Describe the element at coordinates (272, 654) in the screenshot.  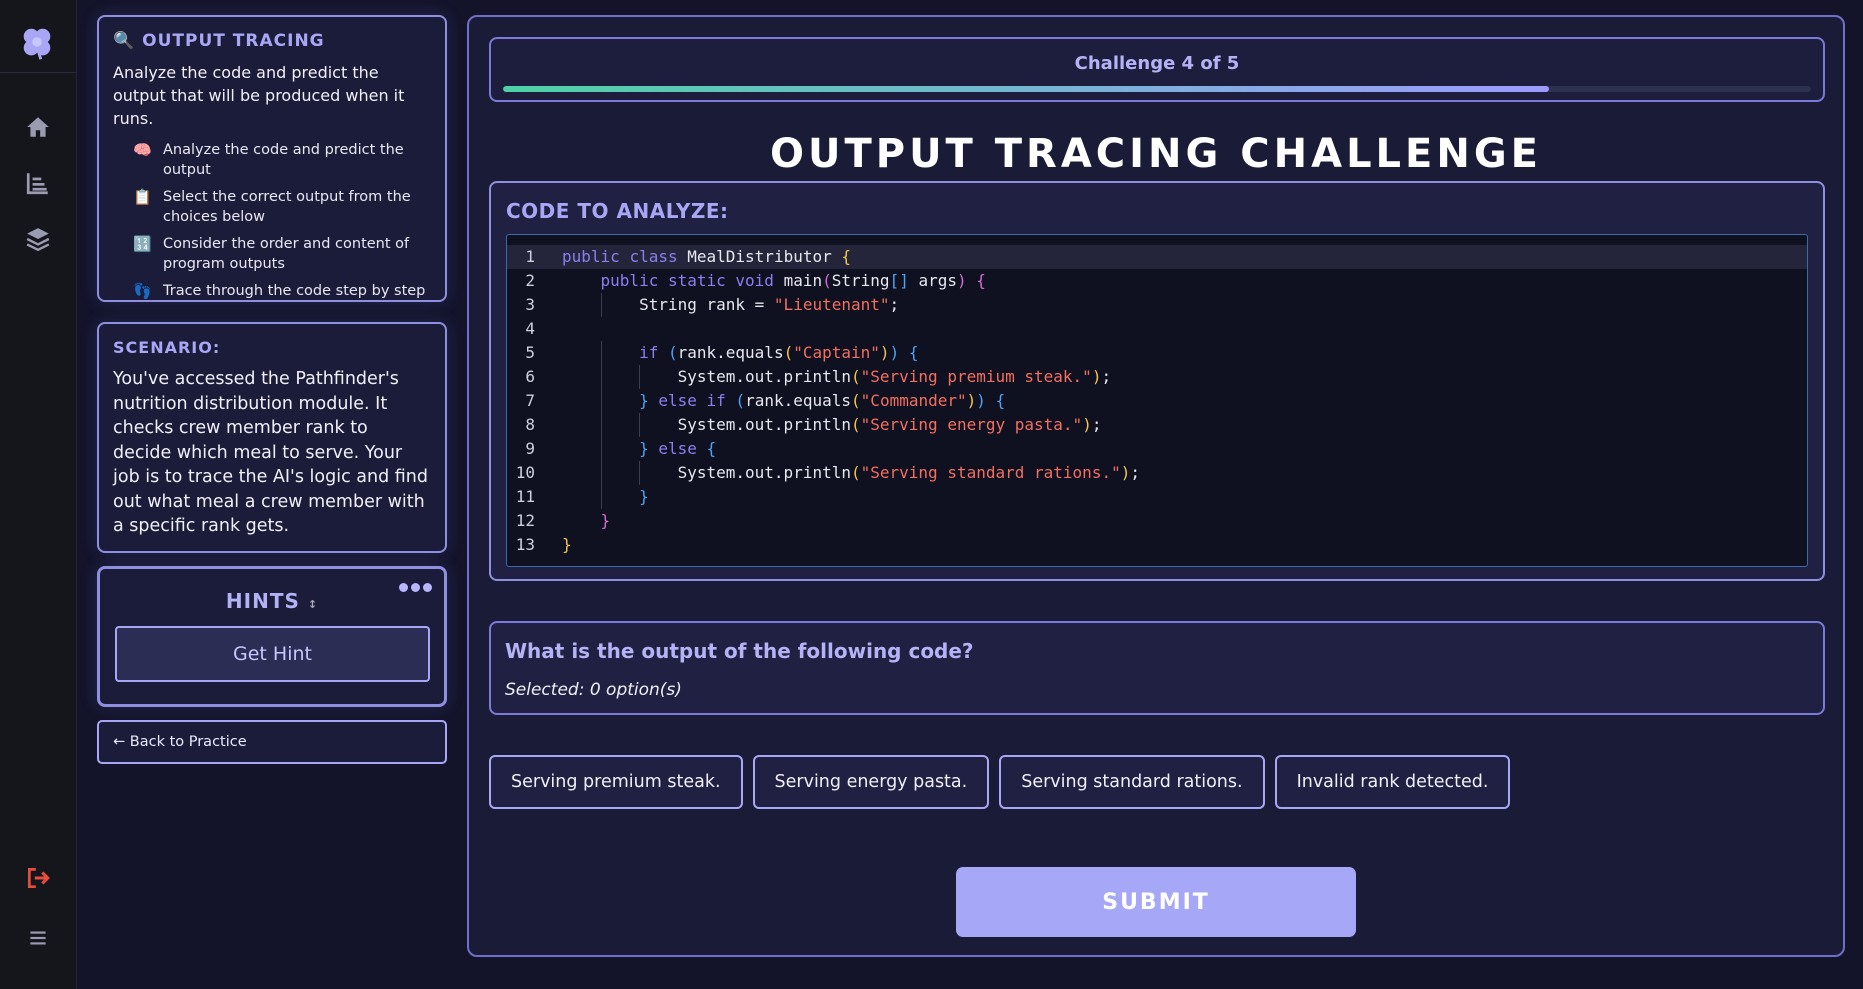
I see `get-hint-button: Get Hint` at that location.